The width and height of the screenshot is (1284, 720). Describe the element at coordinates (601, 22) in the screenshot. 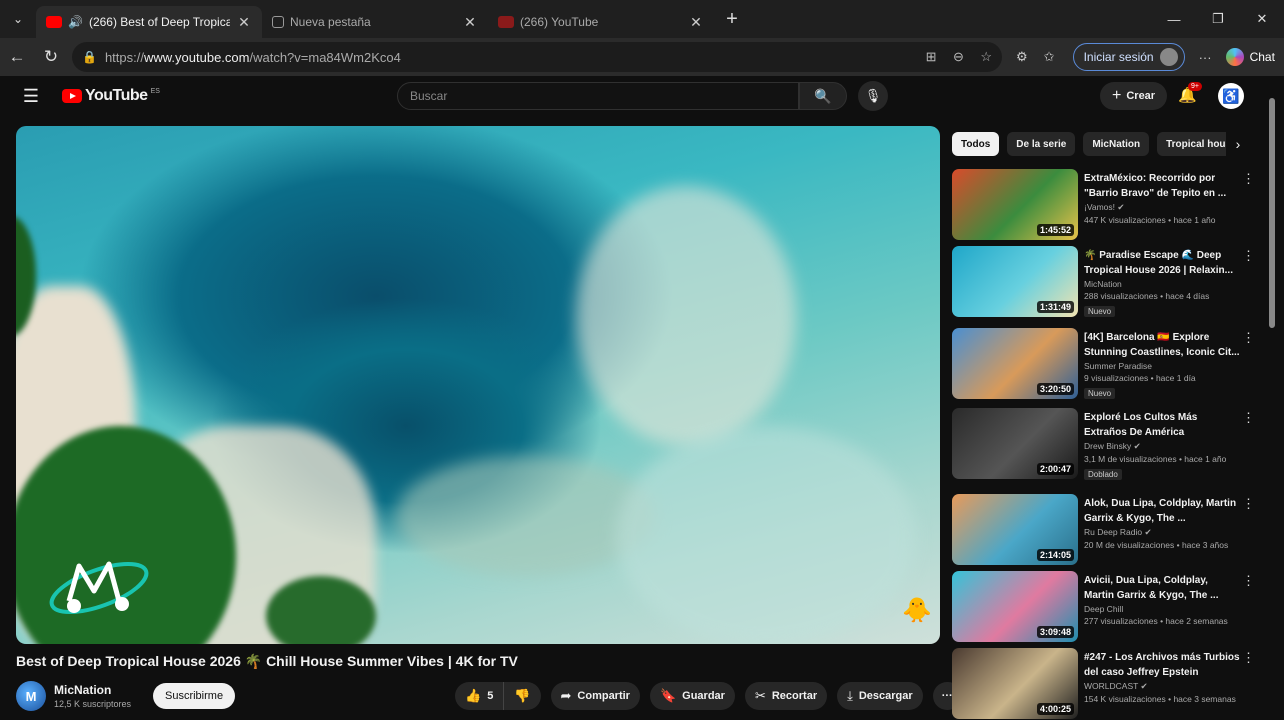

I see `tab-youtube-home: (266) YouTube ✕` at that location.